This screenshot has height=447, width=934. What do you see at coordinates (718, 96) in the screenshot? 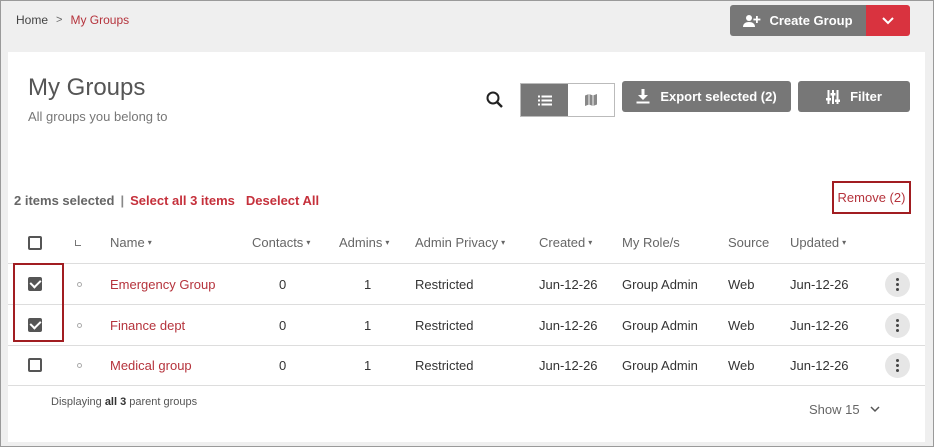
I see `export-selected-label: Export selected (2)` at bounding box center [718, 96].